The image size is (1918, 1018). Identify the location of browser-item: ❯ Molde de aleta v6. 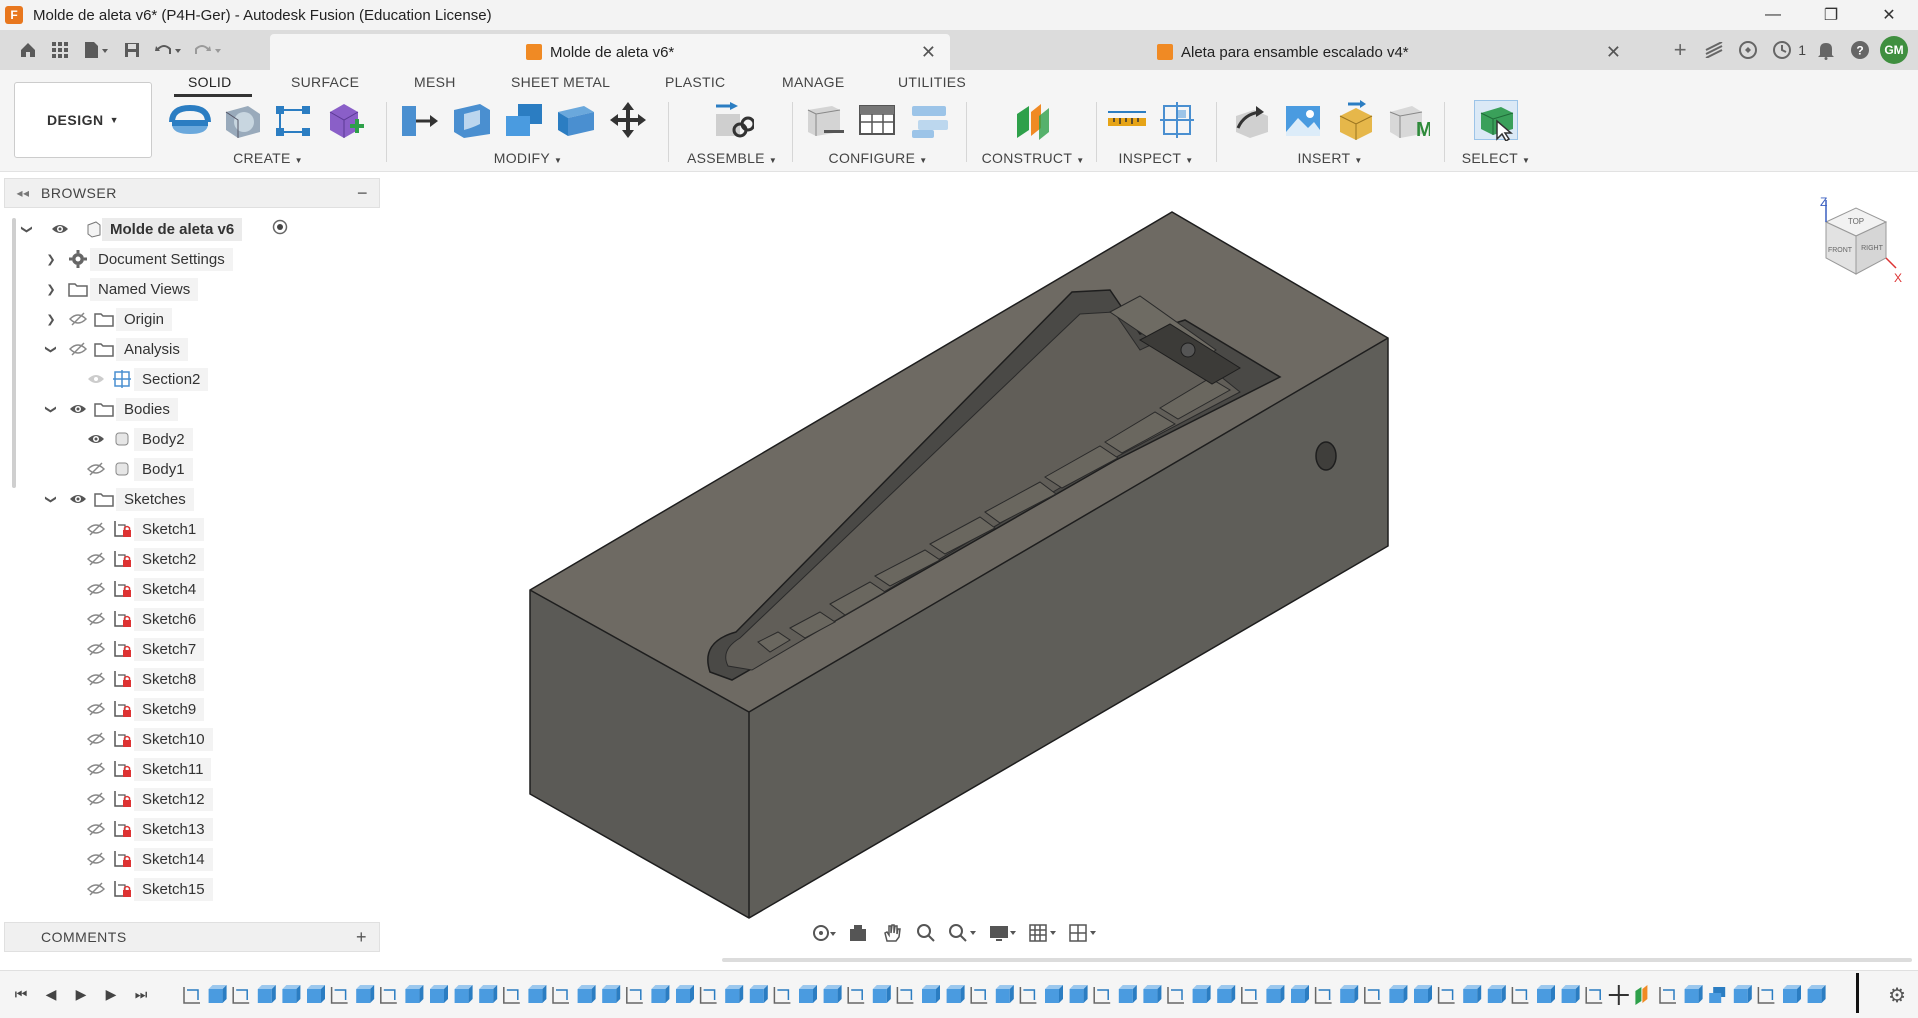
(192, 229).